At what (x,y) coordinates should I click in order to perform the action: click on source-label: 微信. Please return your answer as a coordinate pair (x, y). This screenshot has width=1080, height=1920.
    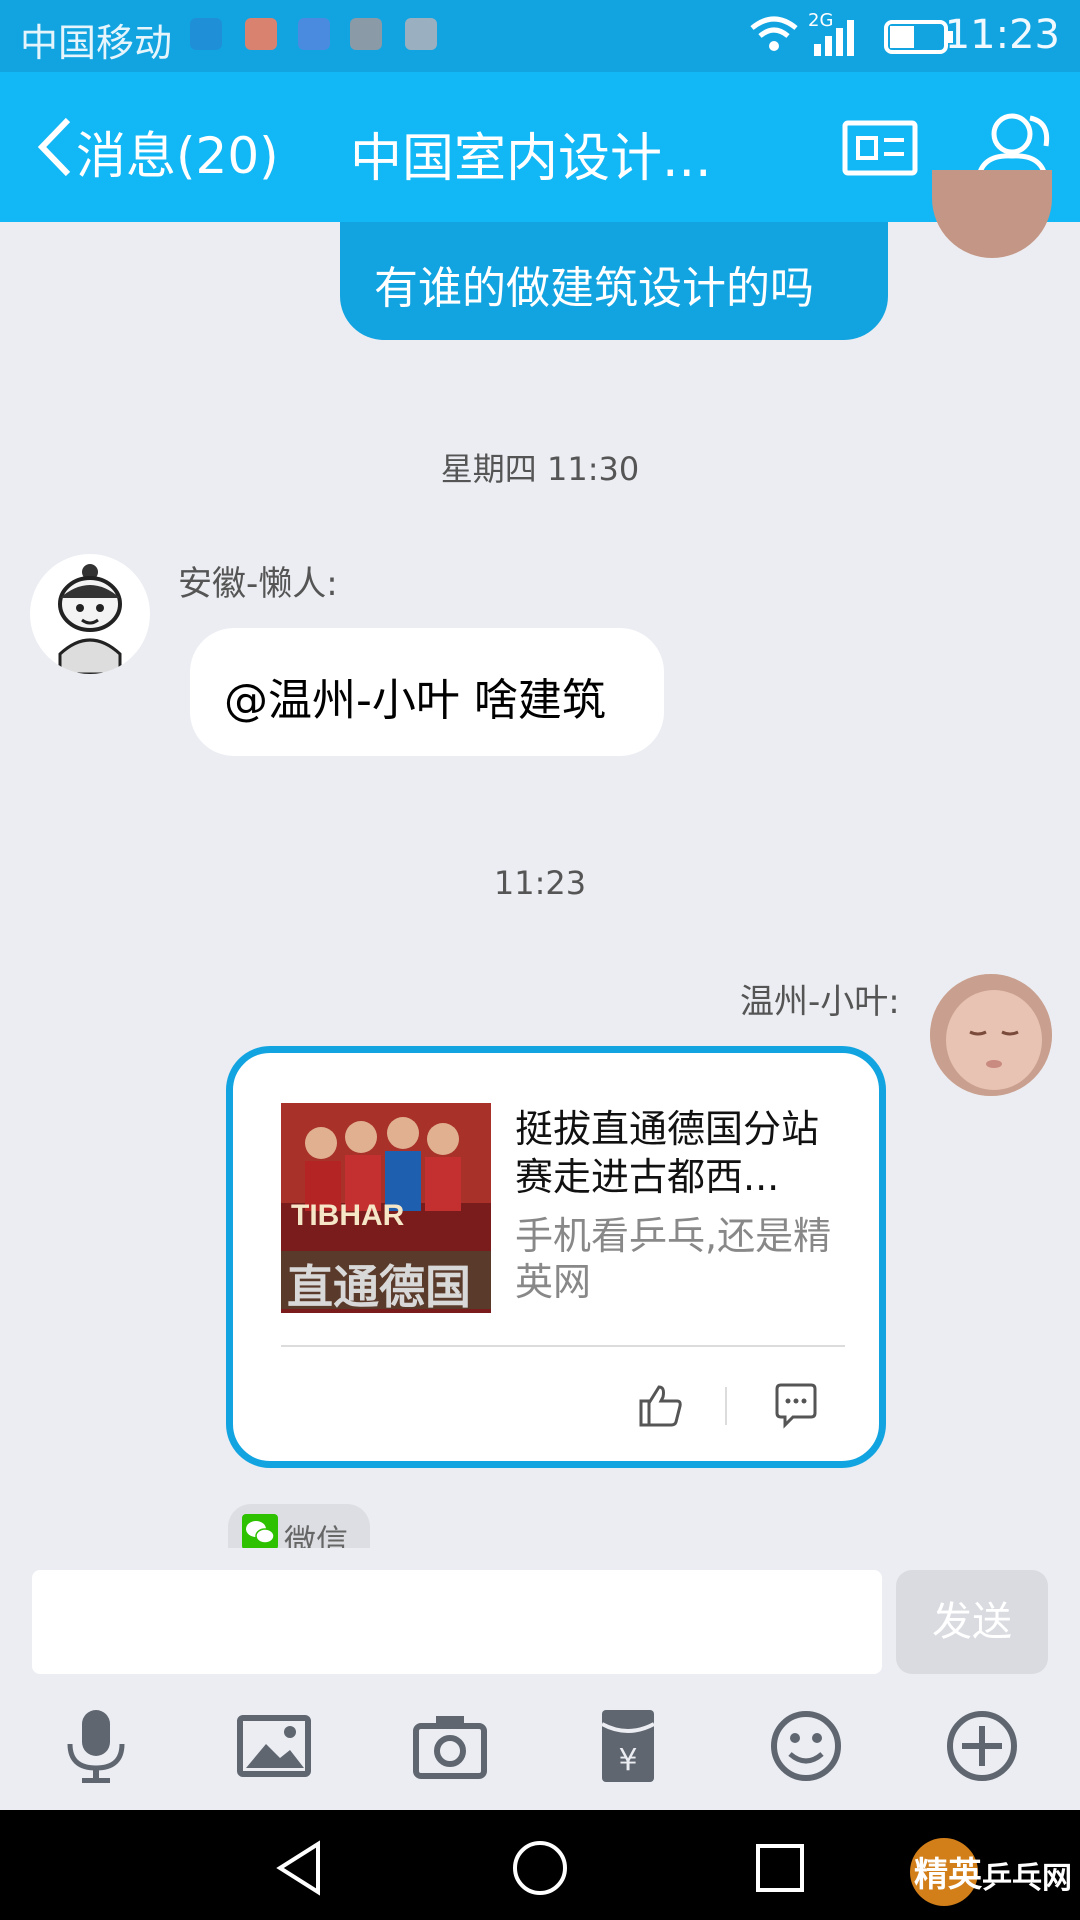
    Looking at the image, I should click on (316, 1536).